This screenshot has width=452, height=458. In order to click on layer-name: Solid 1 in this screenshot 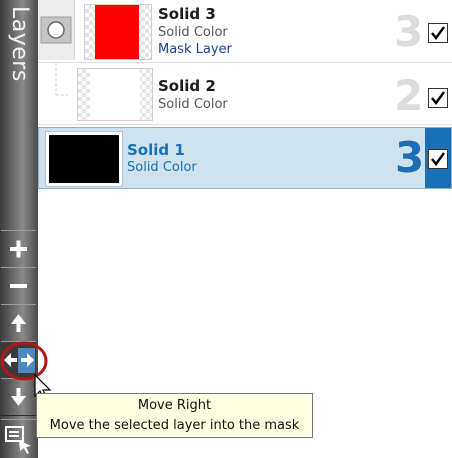, I will do `click(156, 150)`.